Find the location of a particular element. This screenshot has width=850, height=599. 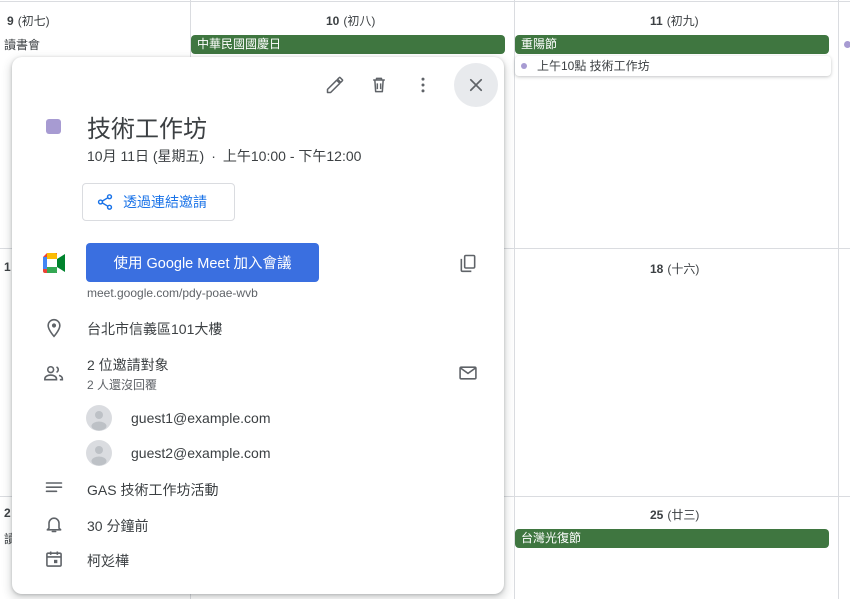

event-date: 10月 11日 (星期五) is located at coordinates (146, 156).